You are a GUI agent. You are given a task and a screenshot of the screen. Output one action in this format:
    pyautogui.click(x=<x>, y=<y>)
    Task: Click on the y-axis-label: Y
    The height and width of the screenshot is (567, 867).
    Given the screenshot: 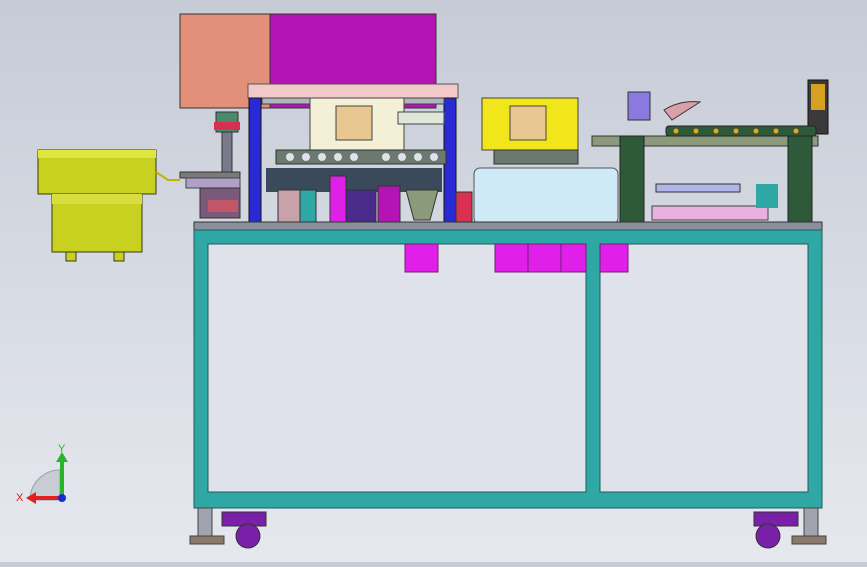 What is the action you would take?
    pyautogui.click(x=62, y=449)
    